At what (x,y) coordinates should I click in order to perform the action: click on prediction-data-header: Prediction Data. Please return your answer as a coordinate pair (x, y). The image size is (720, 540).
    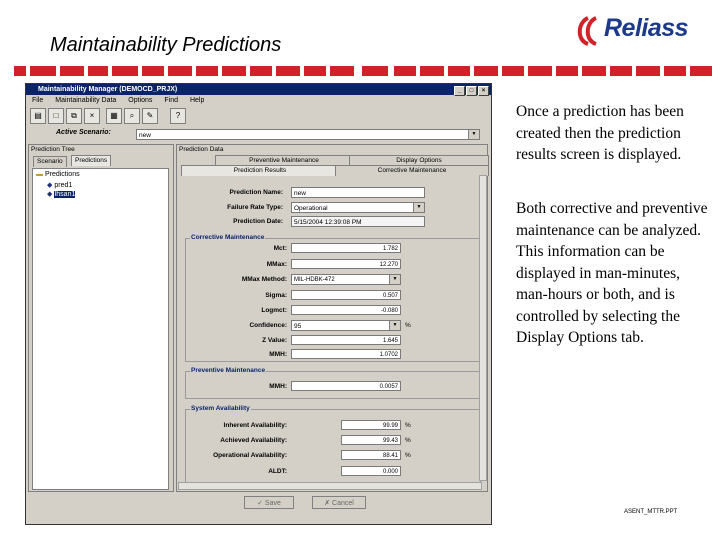
    Looking at the image, I should click on (201, 149).